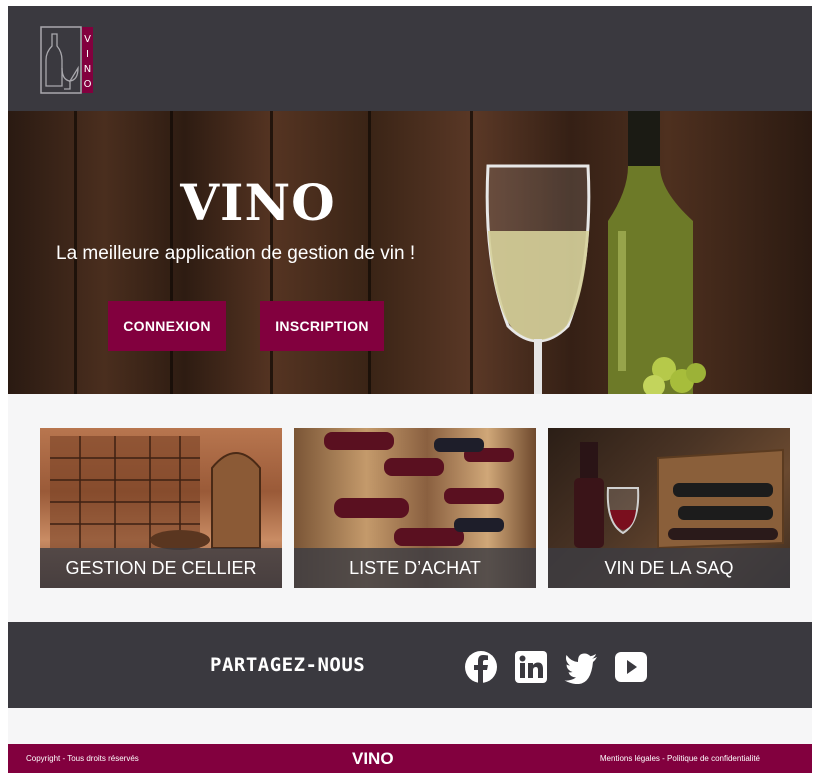  I want to click on wine-glass-and-bottle-image, so click(595, 252).